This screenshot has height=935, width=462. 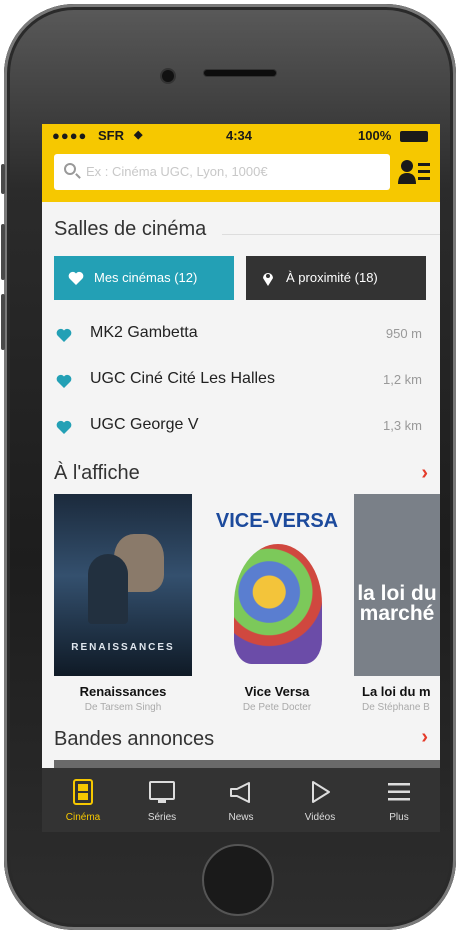 I want to click on cinema-row: UGC Ciné Cité Les Halles 1,2 km, so click(x=241, y=381).